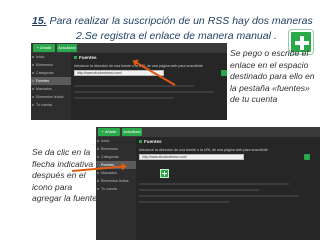 This screenshot has width=320, height=240. I want to click on add-feed-icon, so click(164, 173).